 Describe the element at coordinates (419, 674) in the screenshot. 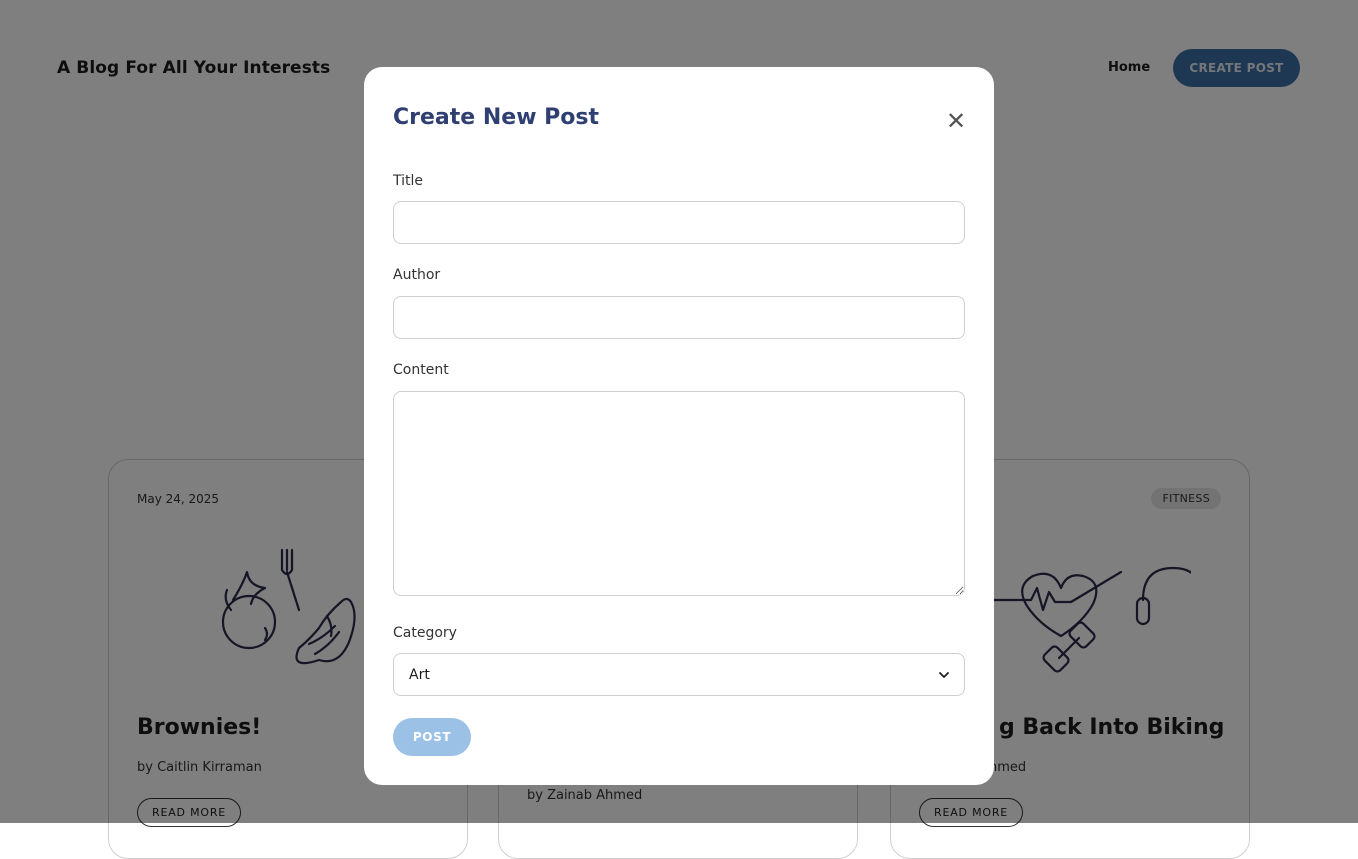

I see `category-selected-value: Art` at that location.